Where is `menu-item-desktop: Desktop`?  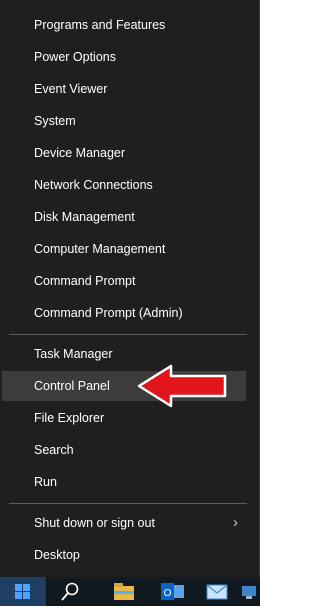
menu-item-desktop: Desktop is located at coordinates (124, 555).